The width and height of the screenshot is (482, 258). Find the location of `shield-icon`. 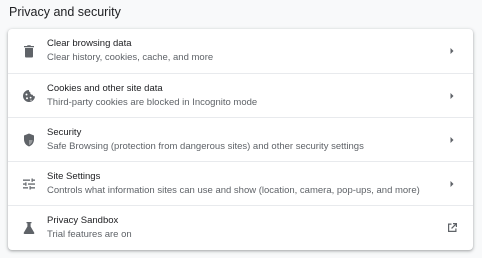

shield-icon is located at coordinates (29, 140).